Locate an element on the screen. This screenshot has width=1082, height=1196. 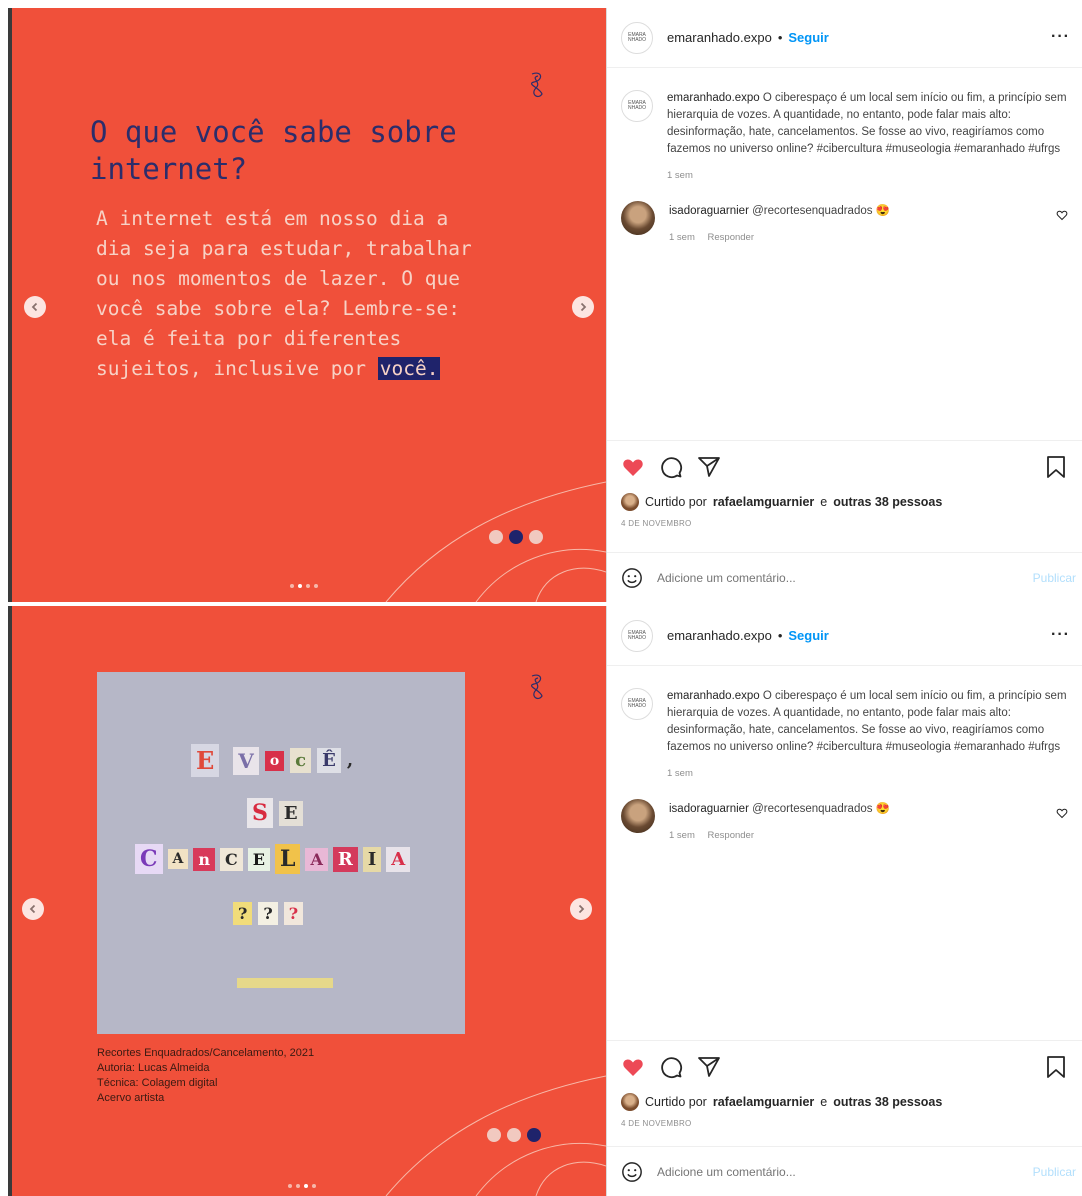
art-letter: R is located at coordinates (345, 859).